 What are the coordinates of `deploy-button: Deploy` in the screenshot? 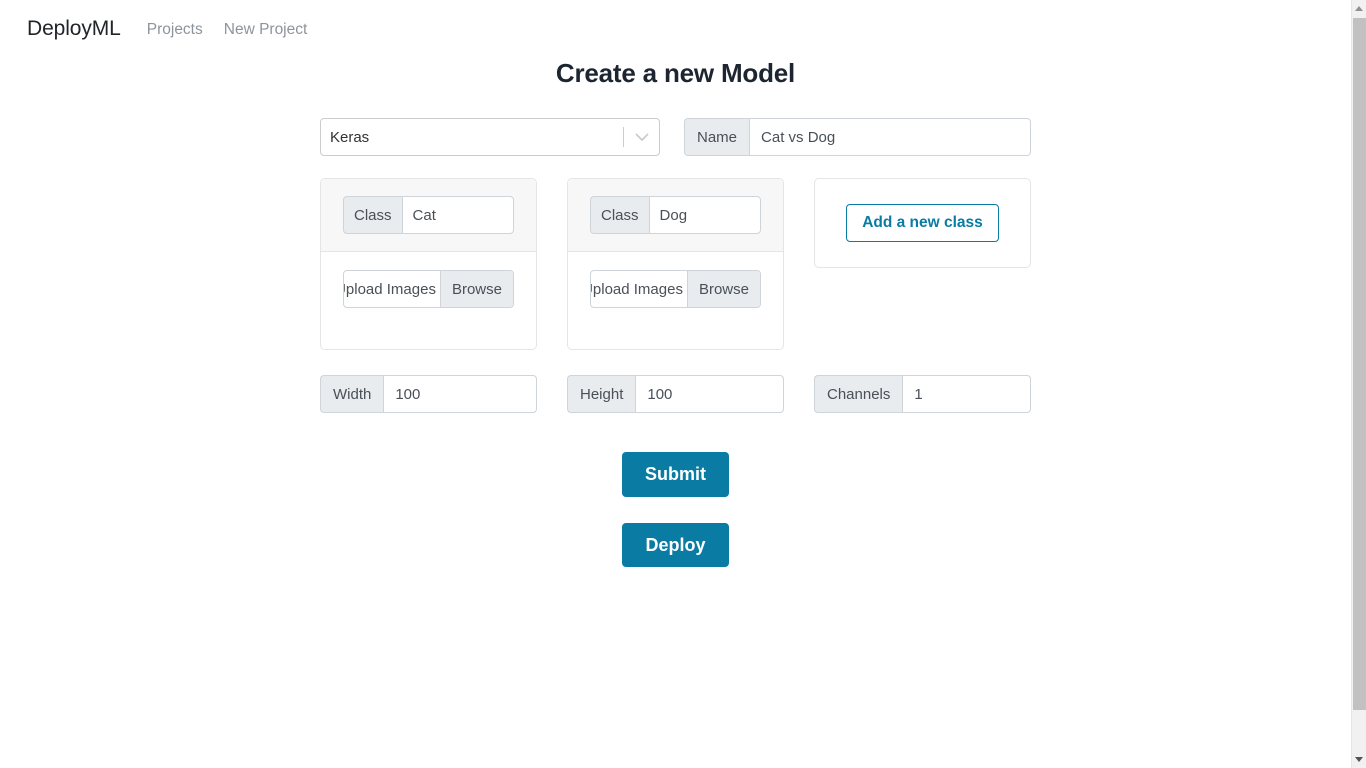 It's located at (675, 545).